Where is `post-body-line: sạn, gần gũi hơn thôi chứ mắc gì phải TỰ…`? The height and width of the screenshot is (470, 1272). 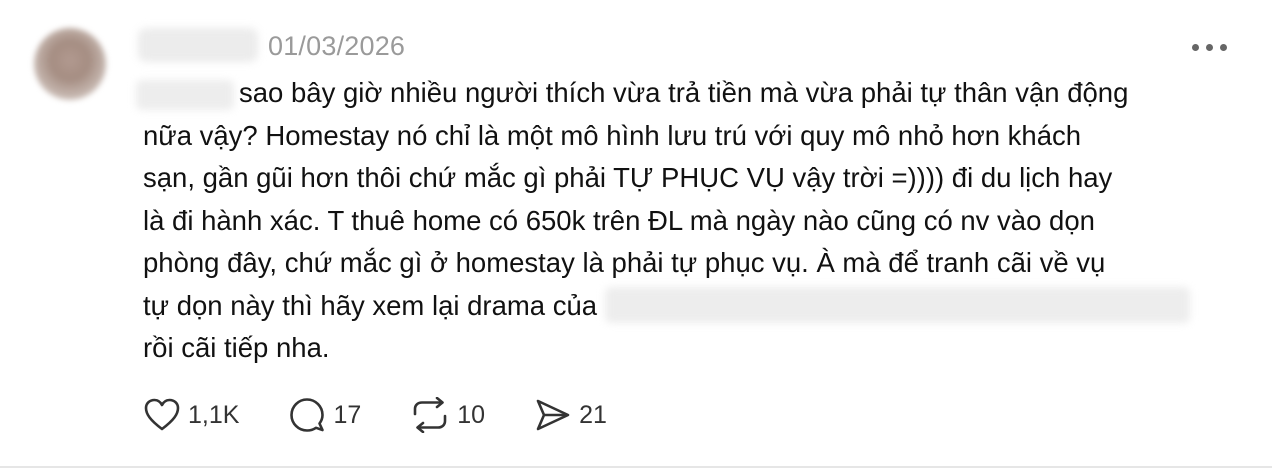 post-body-line: sạn, gần gũi hơn thôi chứ mắc gì phải TỰ… is located at coordinates (628, 177).